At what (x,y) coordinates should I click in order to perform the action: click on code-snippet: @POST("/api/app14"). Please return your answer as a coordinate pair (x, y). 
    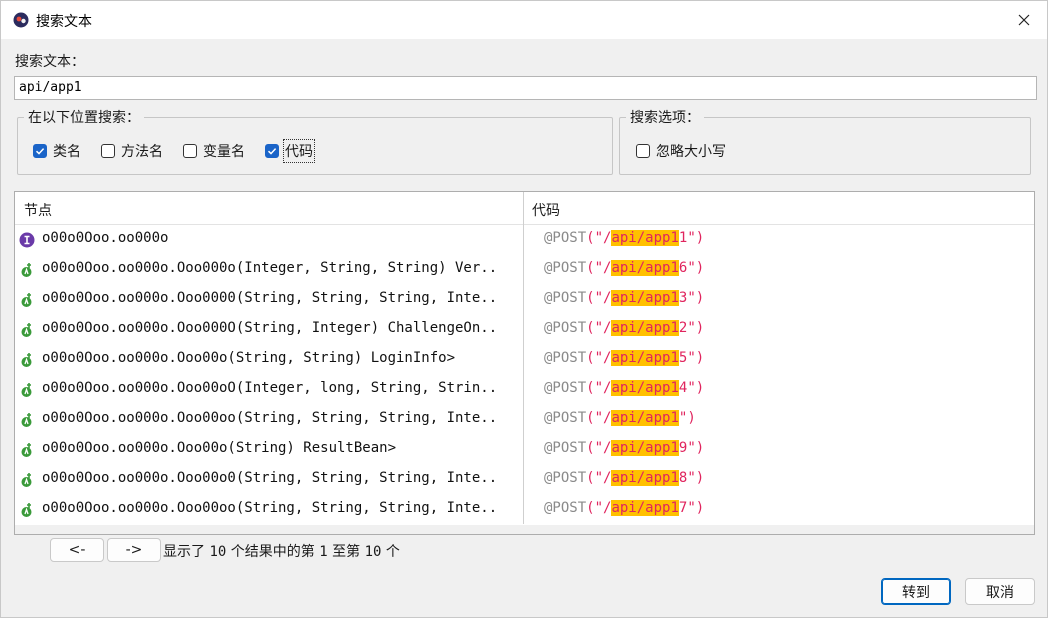
    Looking at the image, I should click on (624, 388).